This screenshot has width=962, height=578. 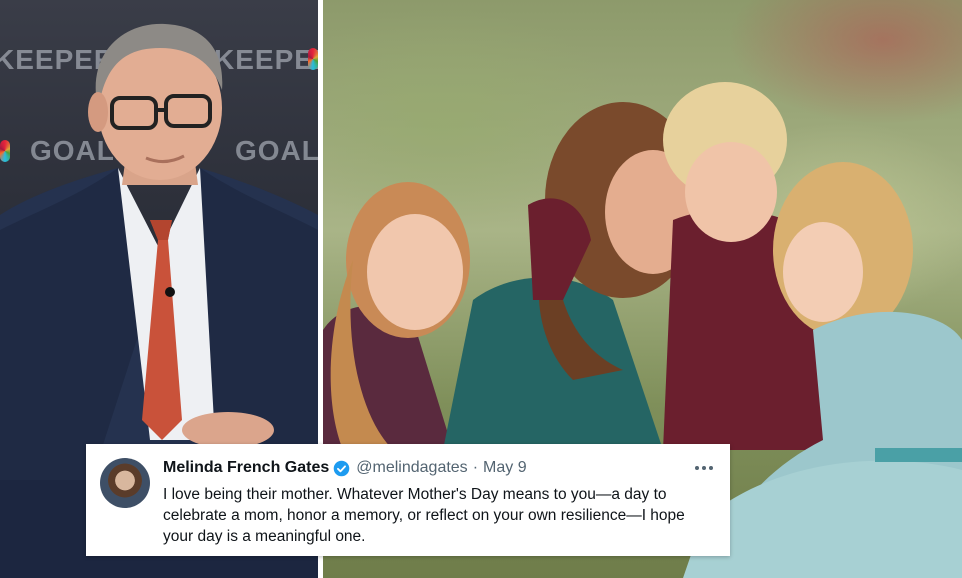 I want to click on verified-badge-icon, so click(x=341, y=468).